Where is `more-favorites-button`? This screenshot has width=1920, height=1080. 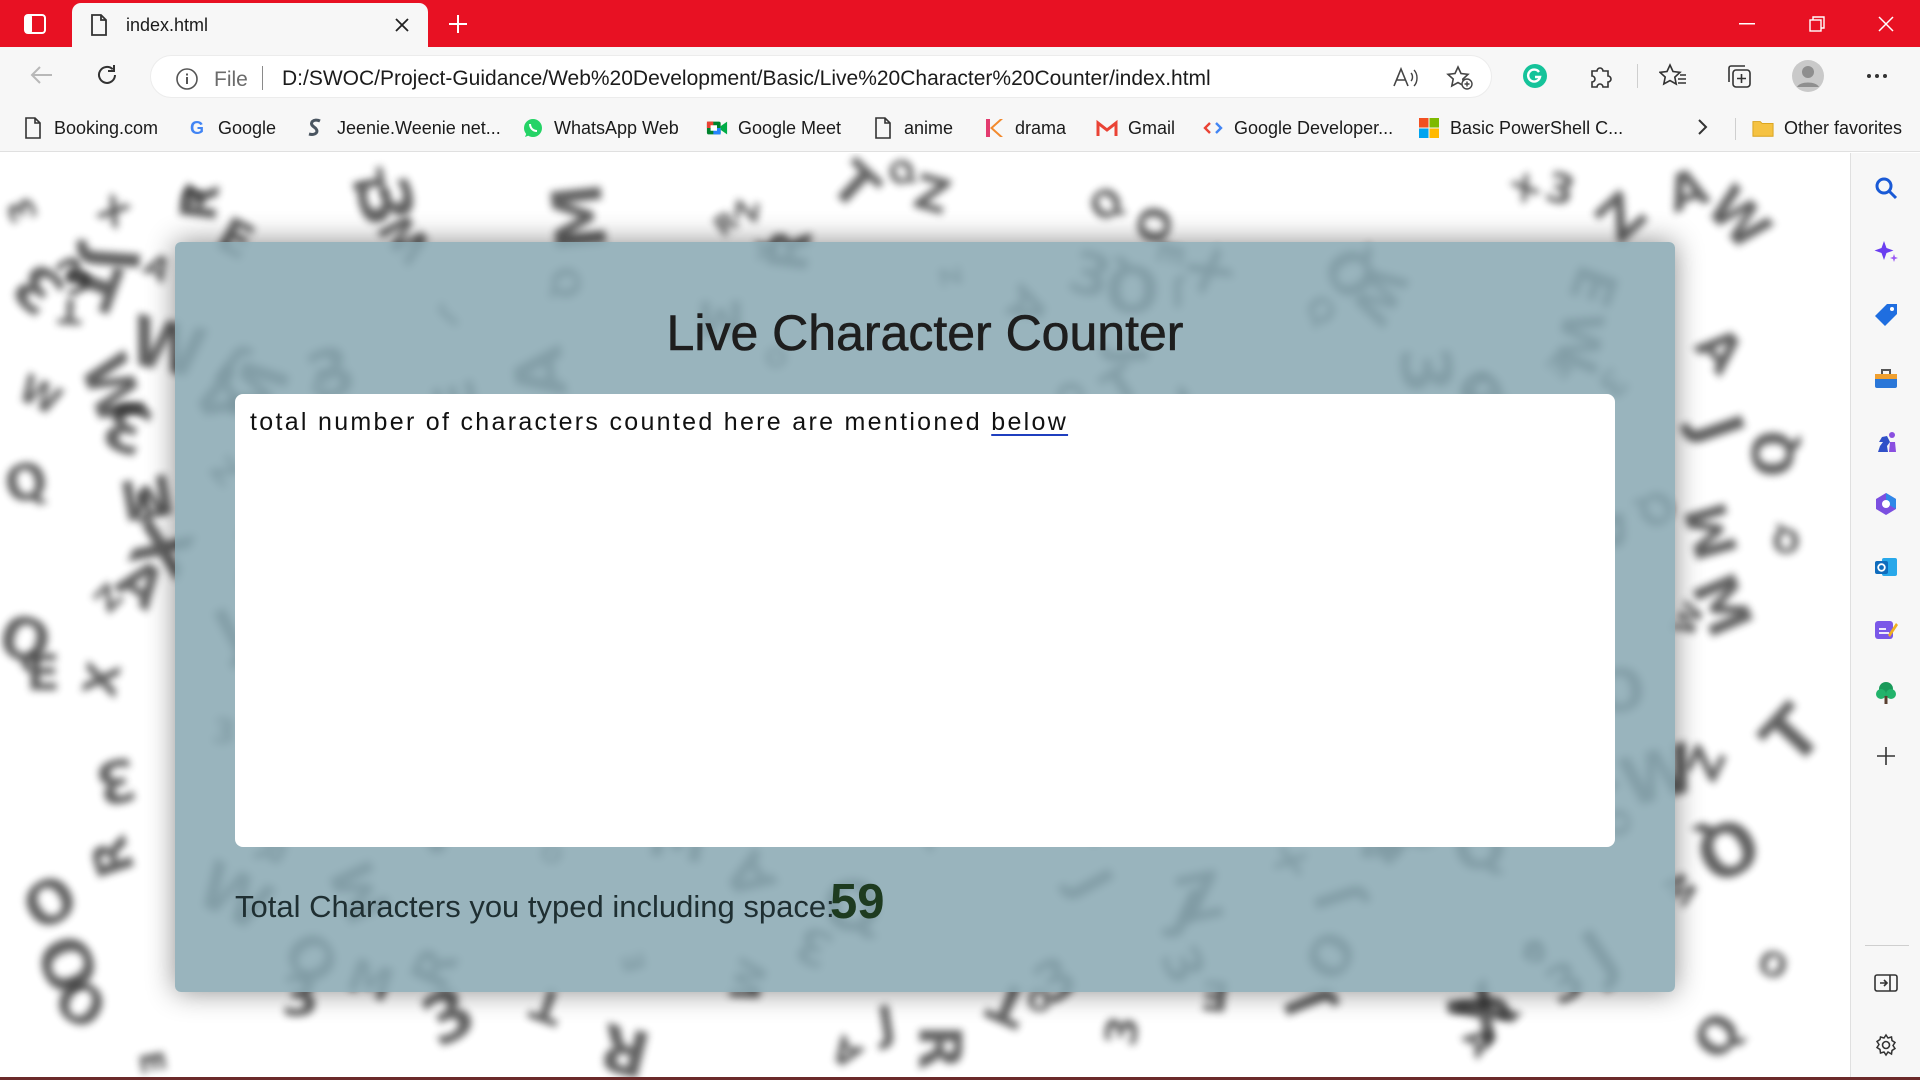 more-favorites-button is located at coordinates (1703, 127).